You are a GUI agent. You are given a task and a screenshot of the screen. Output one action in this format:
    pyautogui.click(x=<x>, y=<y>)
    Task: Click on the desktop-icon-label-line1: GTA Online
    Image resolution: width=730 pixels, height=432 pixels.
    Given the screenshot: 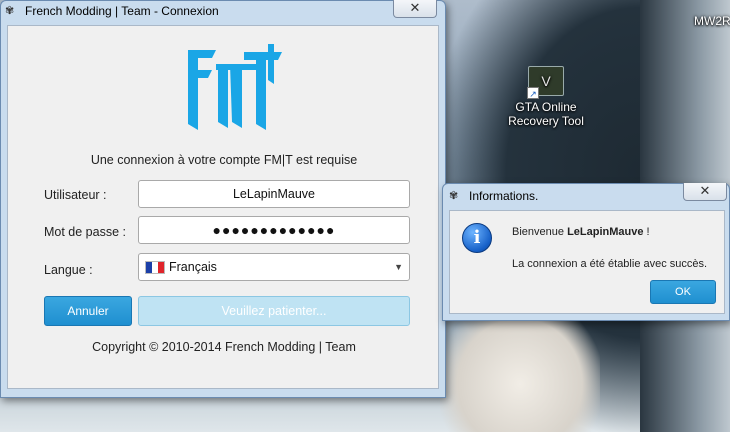 What is the action you would take?
    pyautogui.click(x=546, y=107)
    